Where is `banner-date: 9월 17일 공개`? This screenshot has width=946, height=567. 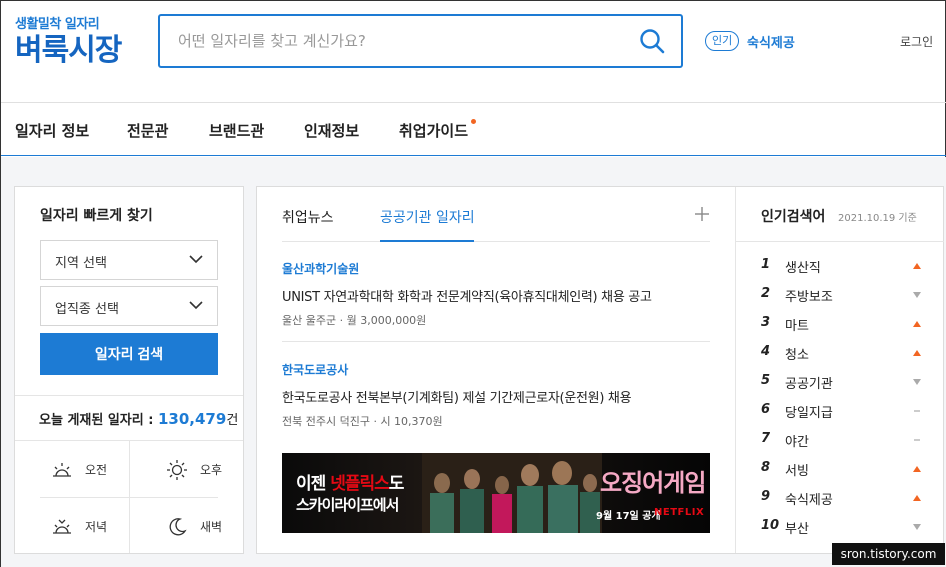
banner-date: 9월 17일 공개 is located at coordinates (628, 516).